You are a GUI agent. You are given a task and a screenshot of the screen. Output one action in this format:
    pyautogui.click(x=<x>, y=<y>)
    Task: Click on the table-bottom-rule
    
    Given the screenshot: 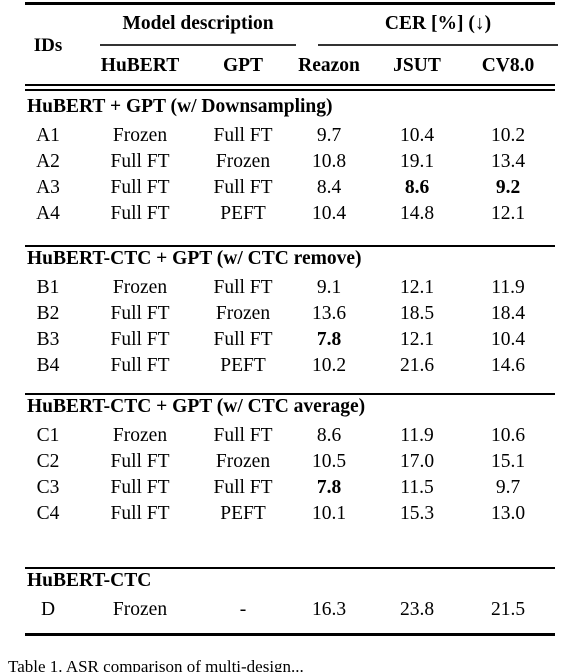 What is the action you would take?
    pyautogui.click(x=290, y=634)
    